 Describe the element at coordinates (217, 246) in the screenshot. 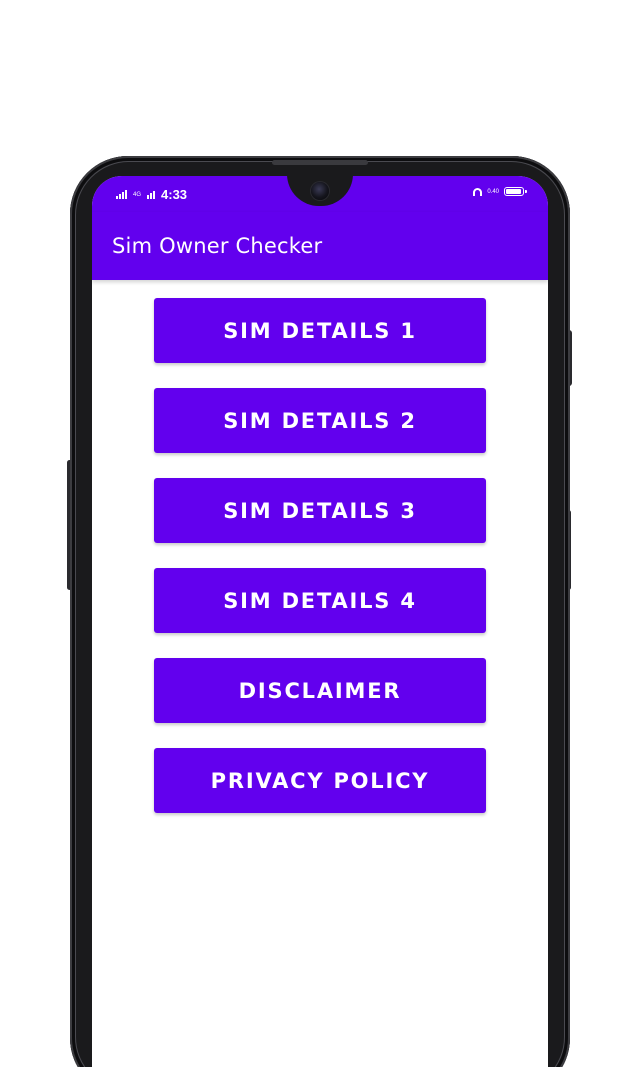

I see `app-title: Sim Owner Checker` at that location.